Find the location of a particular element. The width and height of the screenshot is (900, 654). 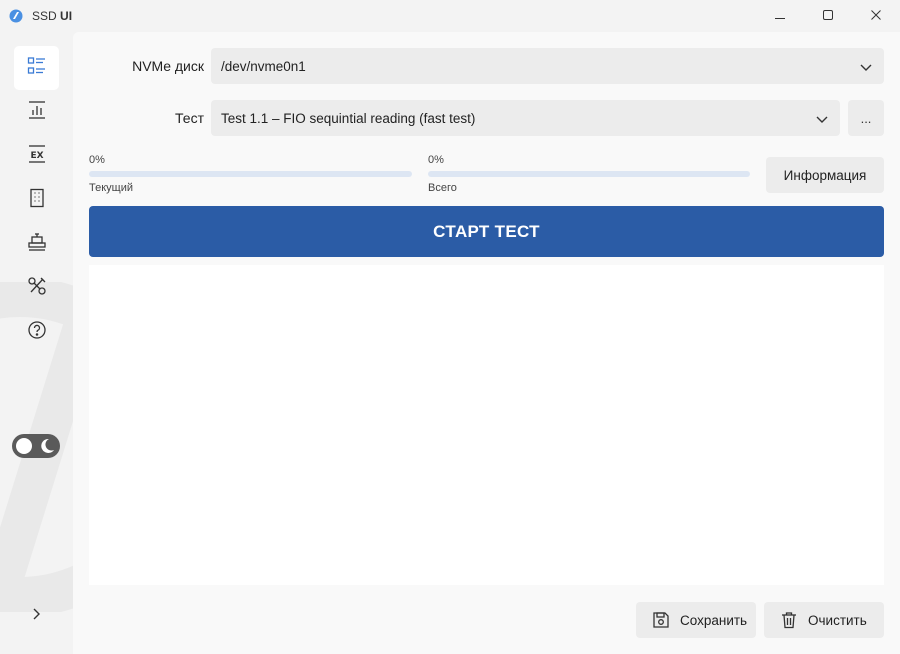

sidebar-item-machine is located at coordinates (36, 244).